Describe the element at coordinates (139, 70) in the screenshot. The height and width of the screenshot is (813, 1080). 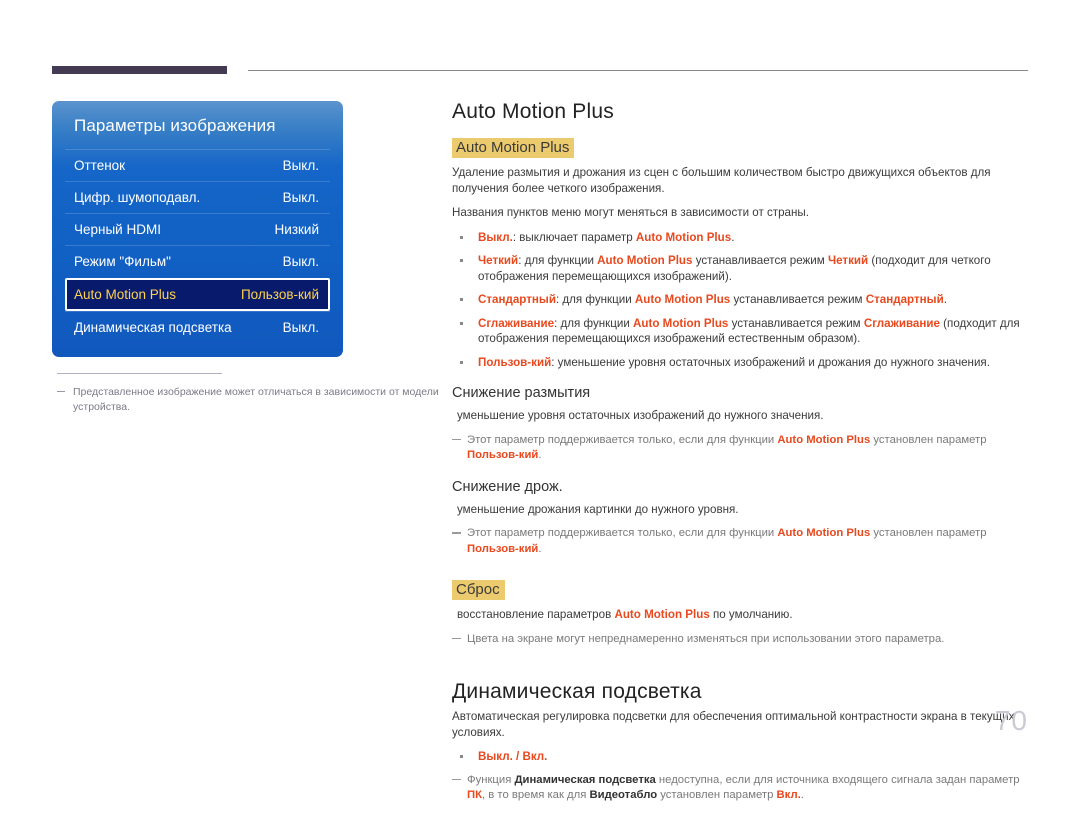
I see `header-accent-block` at that location.